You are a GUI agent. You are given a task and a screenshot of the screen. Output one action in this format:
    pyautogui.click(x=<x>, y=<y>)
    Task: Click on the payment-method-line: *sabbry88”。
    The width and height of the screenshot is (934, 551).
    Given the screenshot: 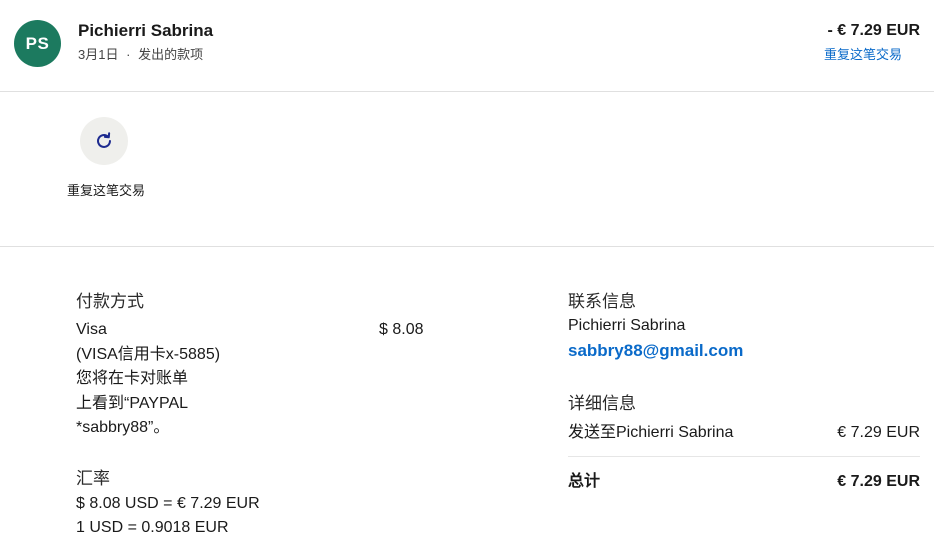 What is the action you would take?
    pyautogui.click(x=123, y=427)
    